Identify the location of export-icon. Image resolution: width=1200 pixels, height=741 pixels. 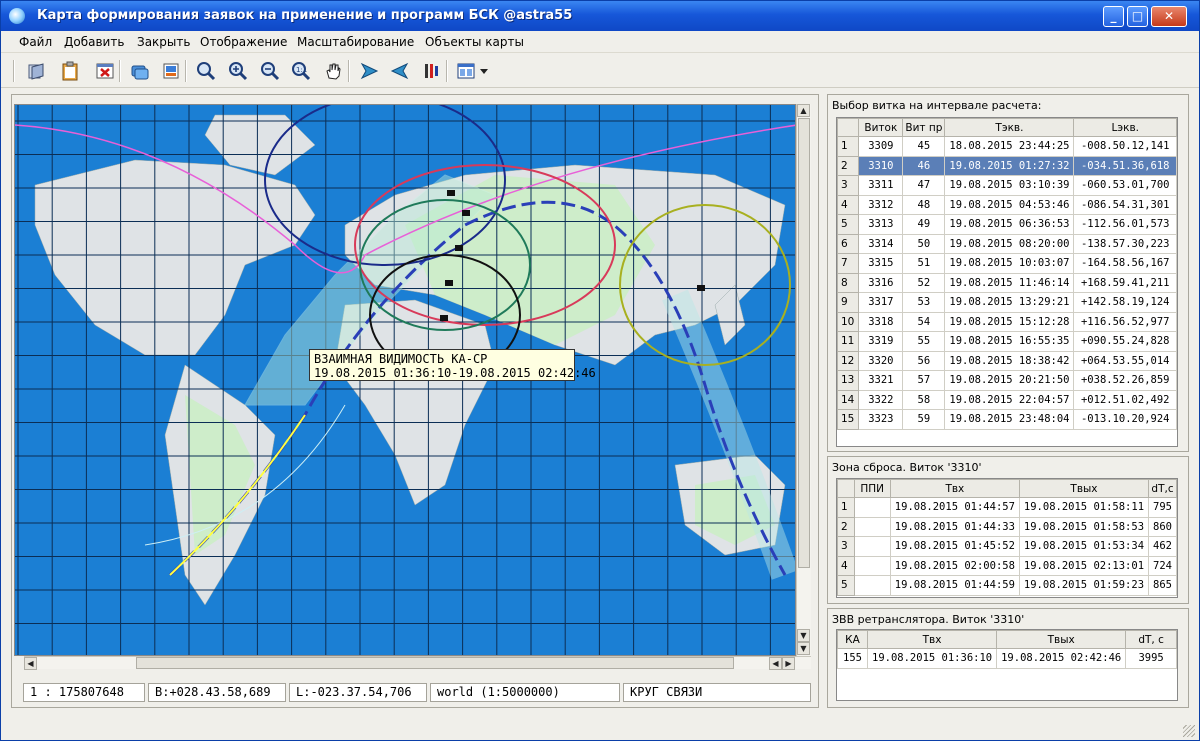
(171, 71).